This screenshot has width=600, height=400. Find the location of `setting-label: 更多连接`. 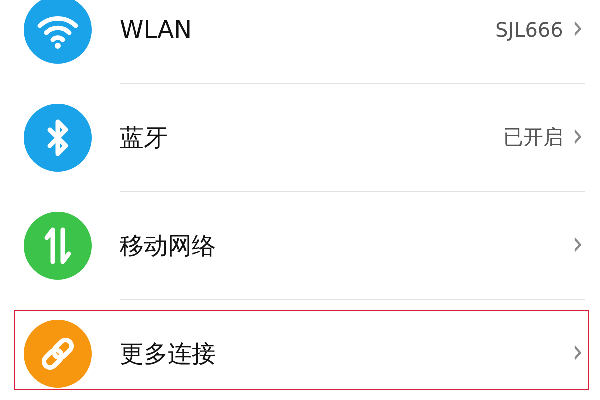

setting-label: 更多连接 is located at coordinates (168, 354).